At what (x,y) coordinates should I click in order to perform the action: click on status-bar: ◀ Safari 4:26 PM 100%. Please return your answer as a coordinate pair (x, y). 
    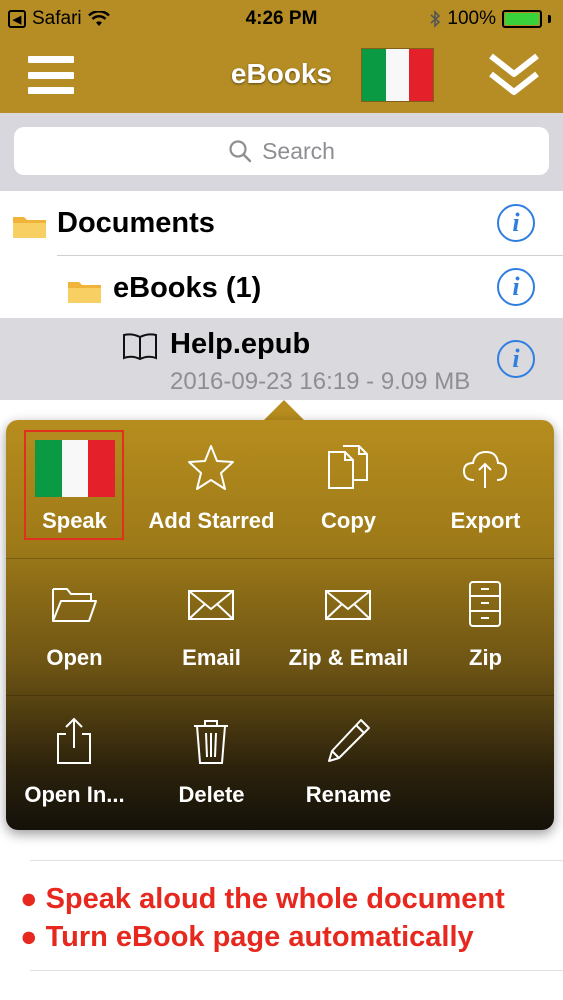
    Looking at the image, I should click on (281, 20).